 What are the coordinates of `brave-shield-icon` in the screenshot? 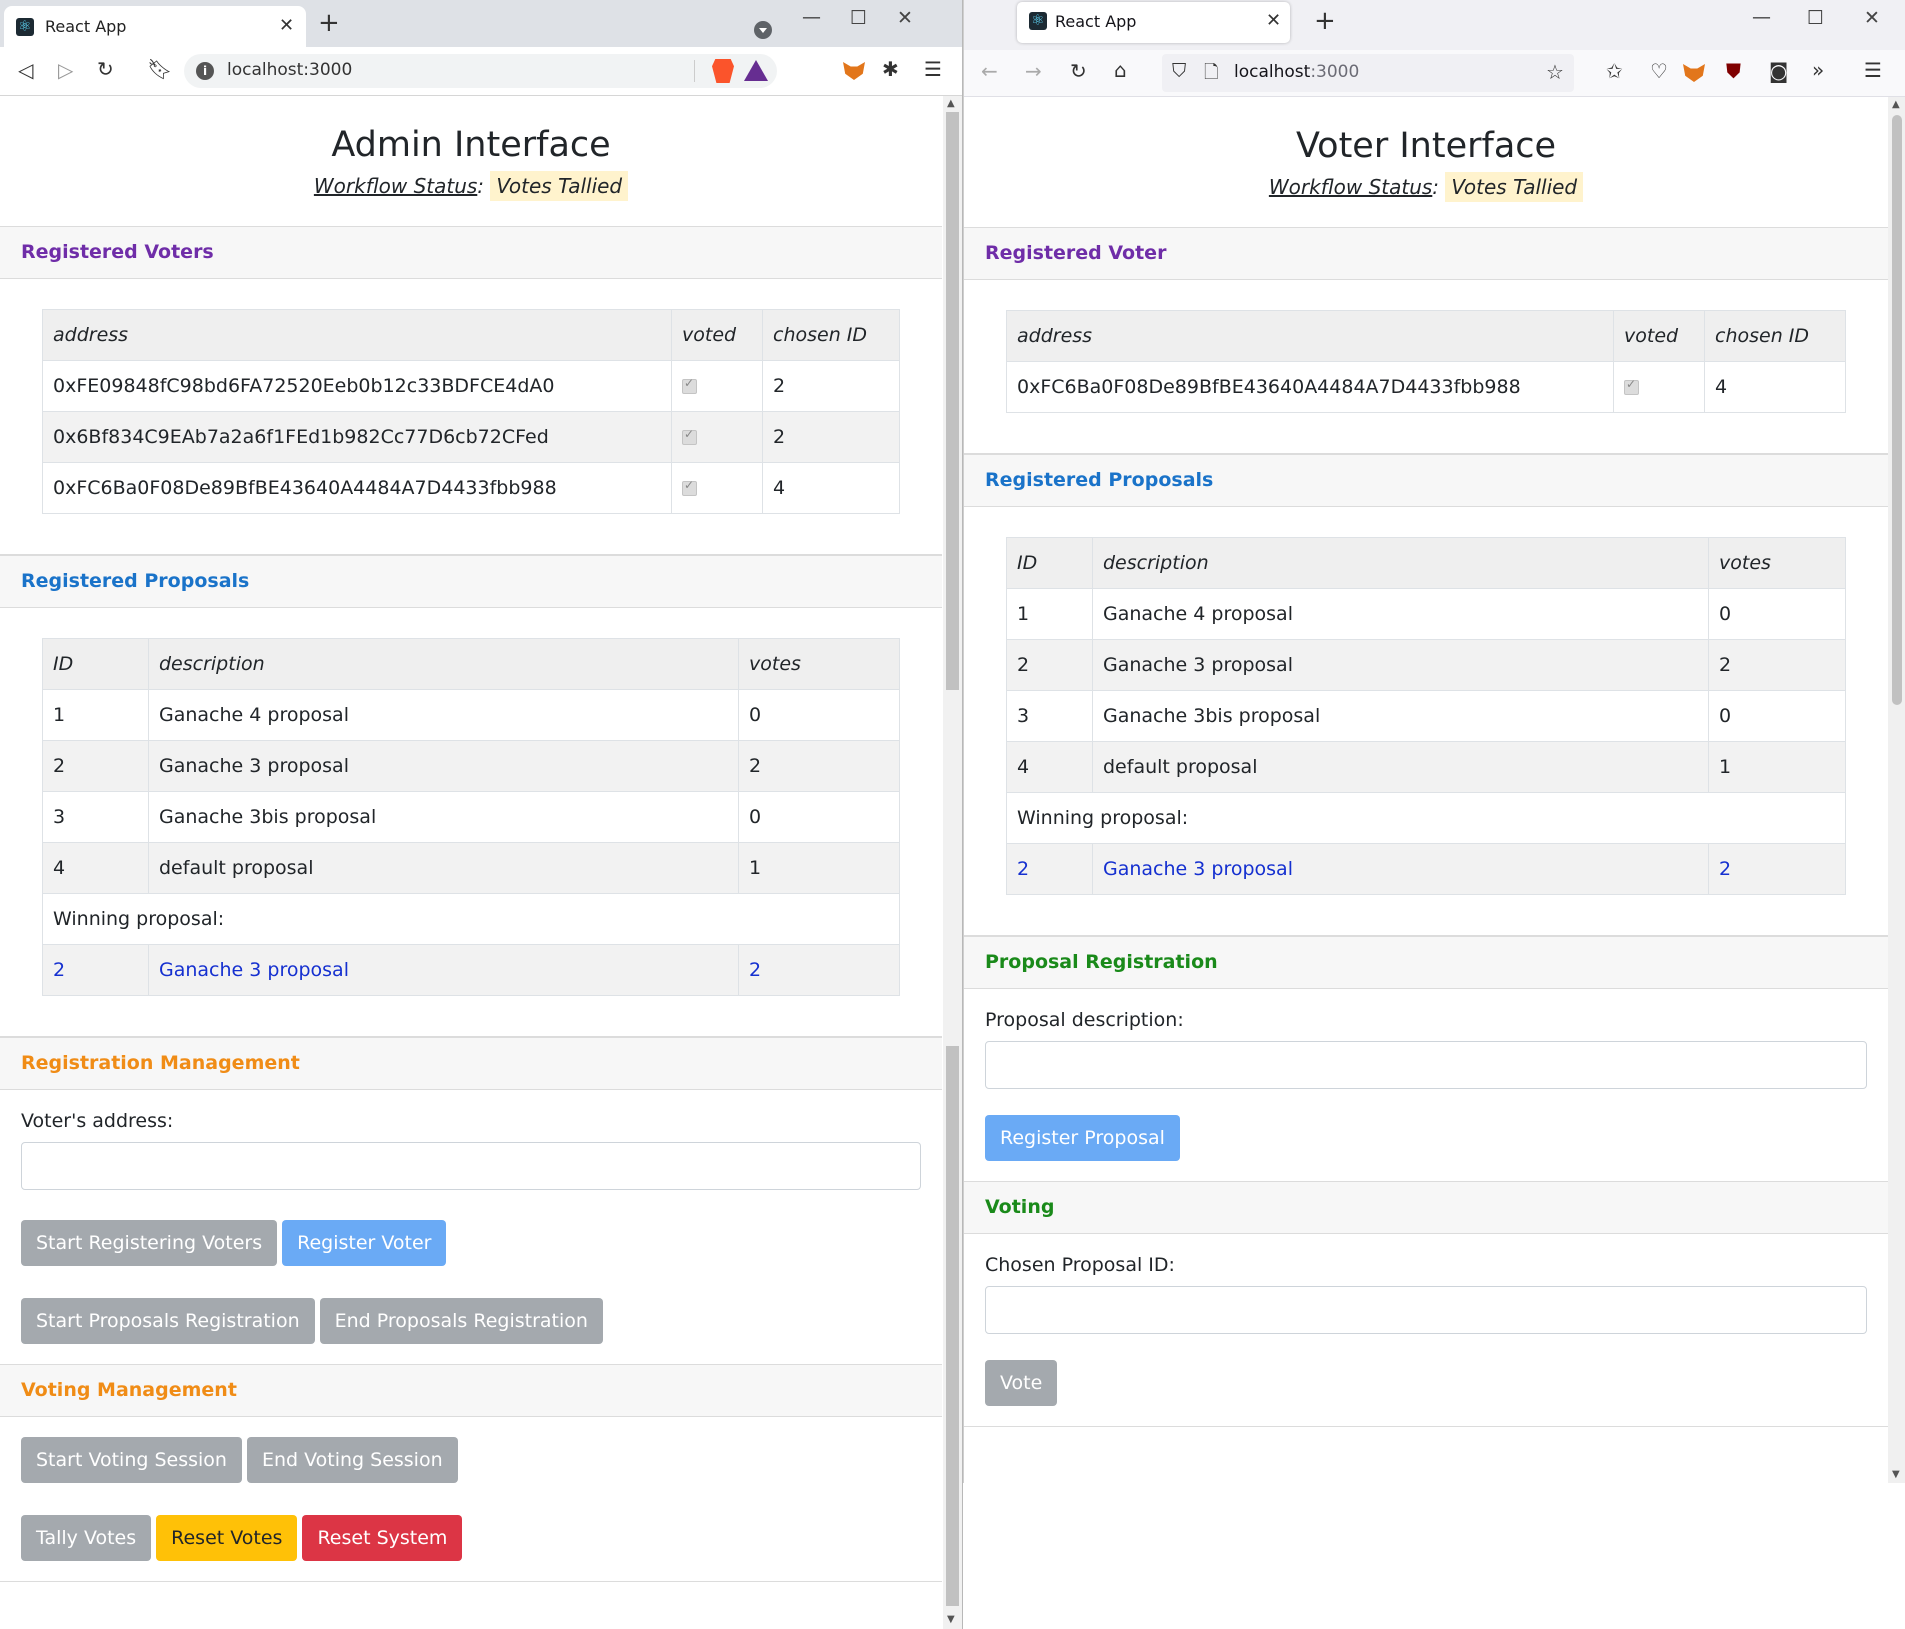 It's located at (723, 71).